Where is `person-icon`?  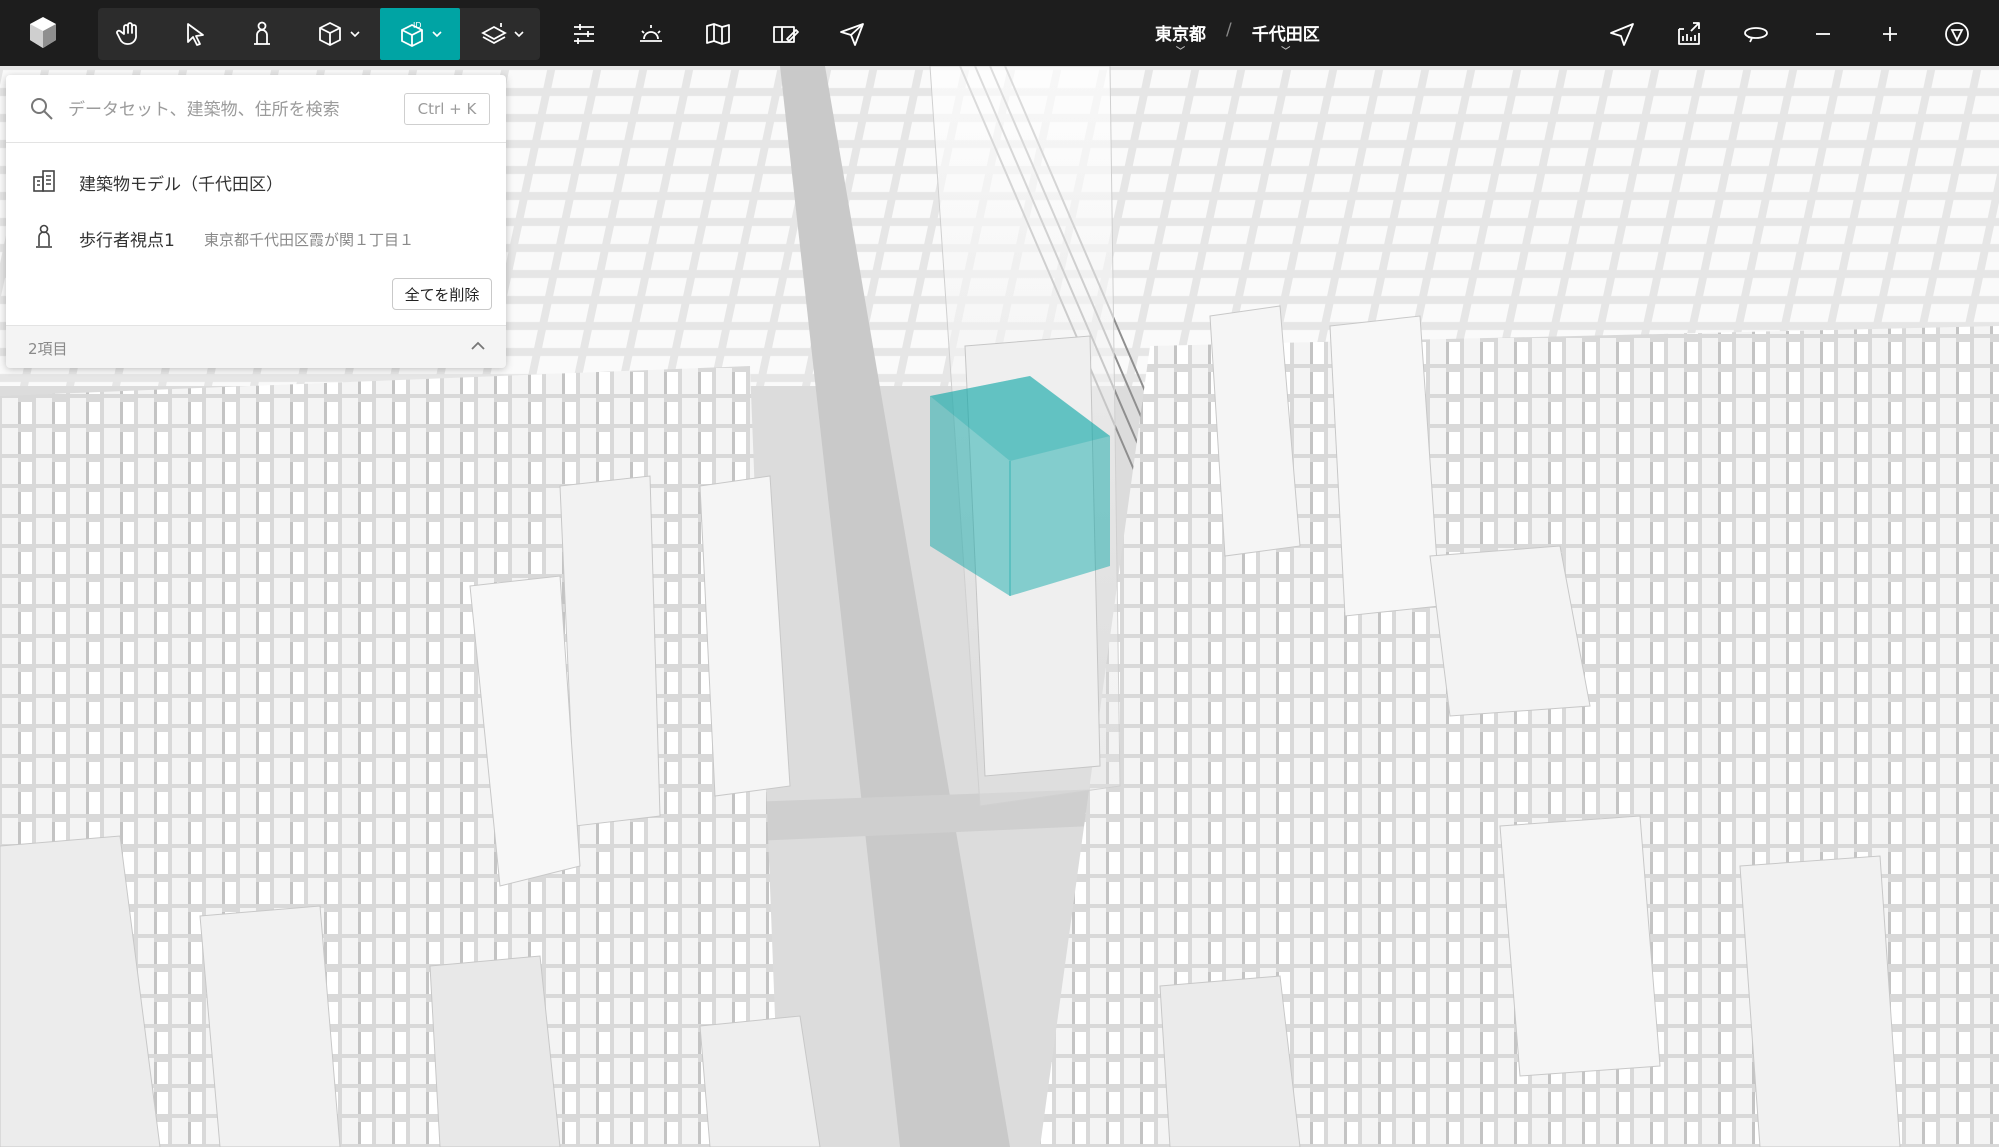
person-icon is located at coordinates (262, 34).